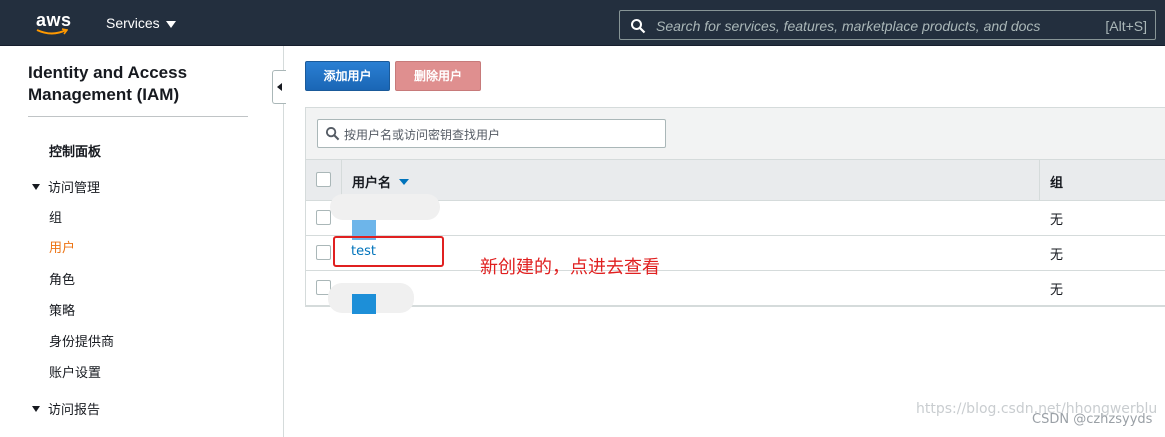 The width and height of the screenshot is (1165, 437). Describe the element at coordinates (75, 150) in the screenshot. I see `sidebar-item-dashboard: 控制面板` at that location.